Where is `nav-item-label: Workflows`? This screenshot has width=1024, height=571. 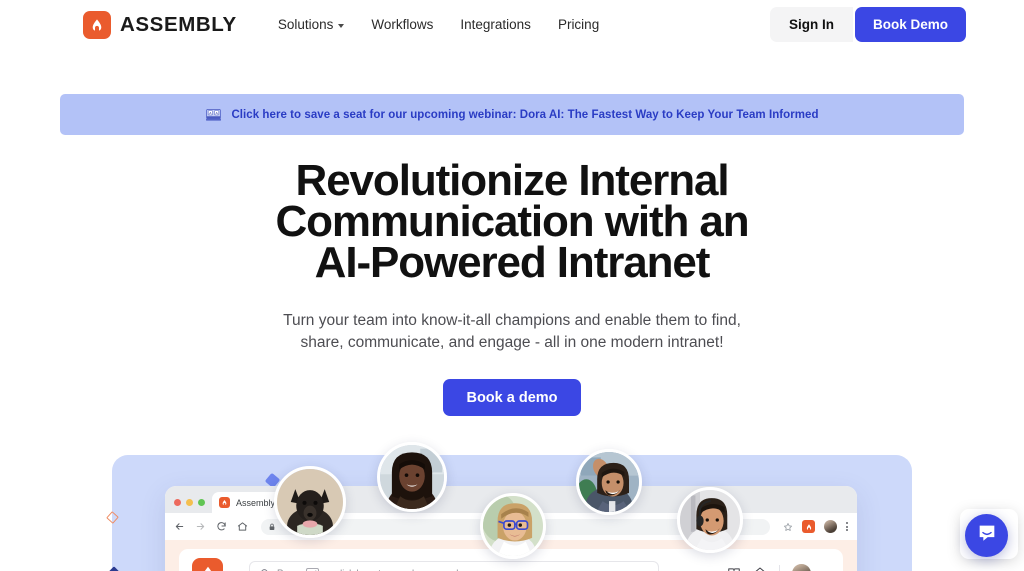 nav-item-label: Workflows is located at coordinates (402, 24).